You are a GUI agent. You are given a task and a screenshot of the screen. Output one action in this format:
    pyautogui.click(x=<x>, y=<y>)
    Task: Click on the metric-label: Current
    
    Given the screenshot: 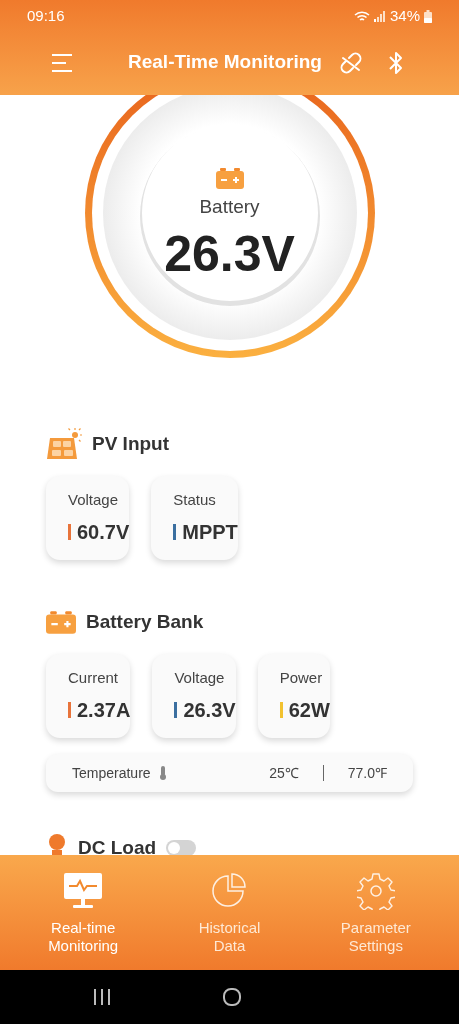 What is the action you would take?
    pyautogui.click(x=94, y=677)
    